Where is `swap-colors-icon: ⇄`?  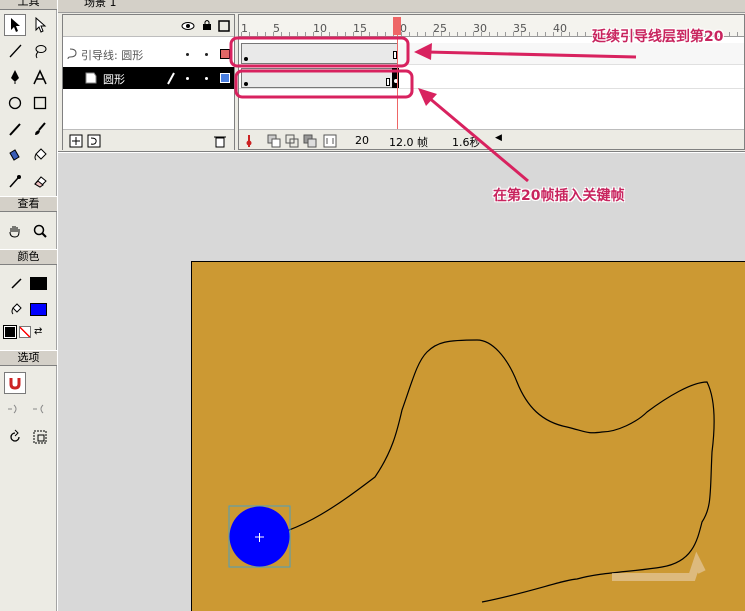 swap-colors-icon: ⇄ is located at coordinates (40, 332).